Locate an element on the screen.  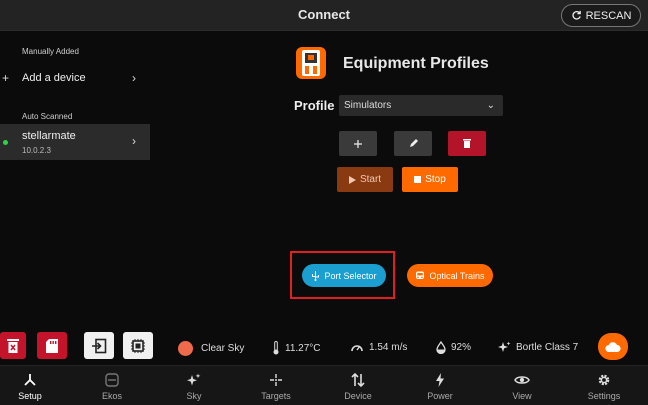
nav-ekos: Ekos is located at coordinates (112, 385).